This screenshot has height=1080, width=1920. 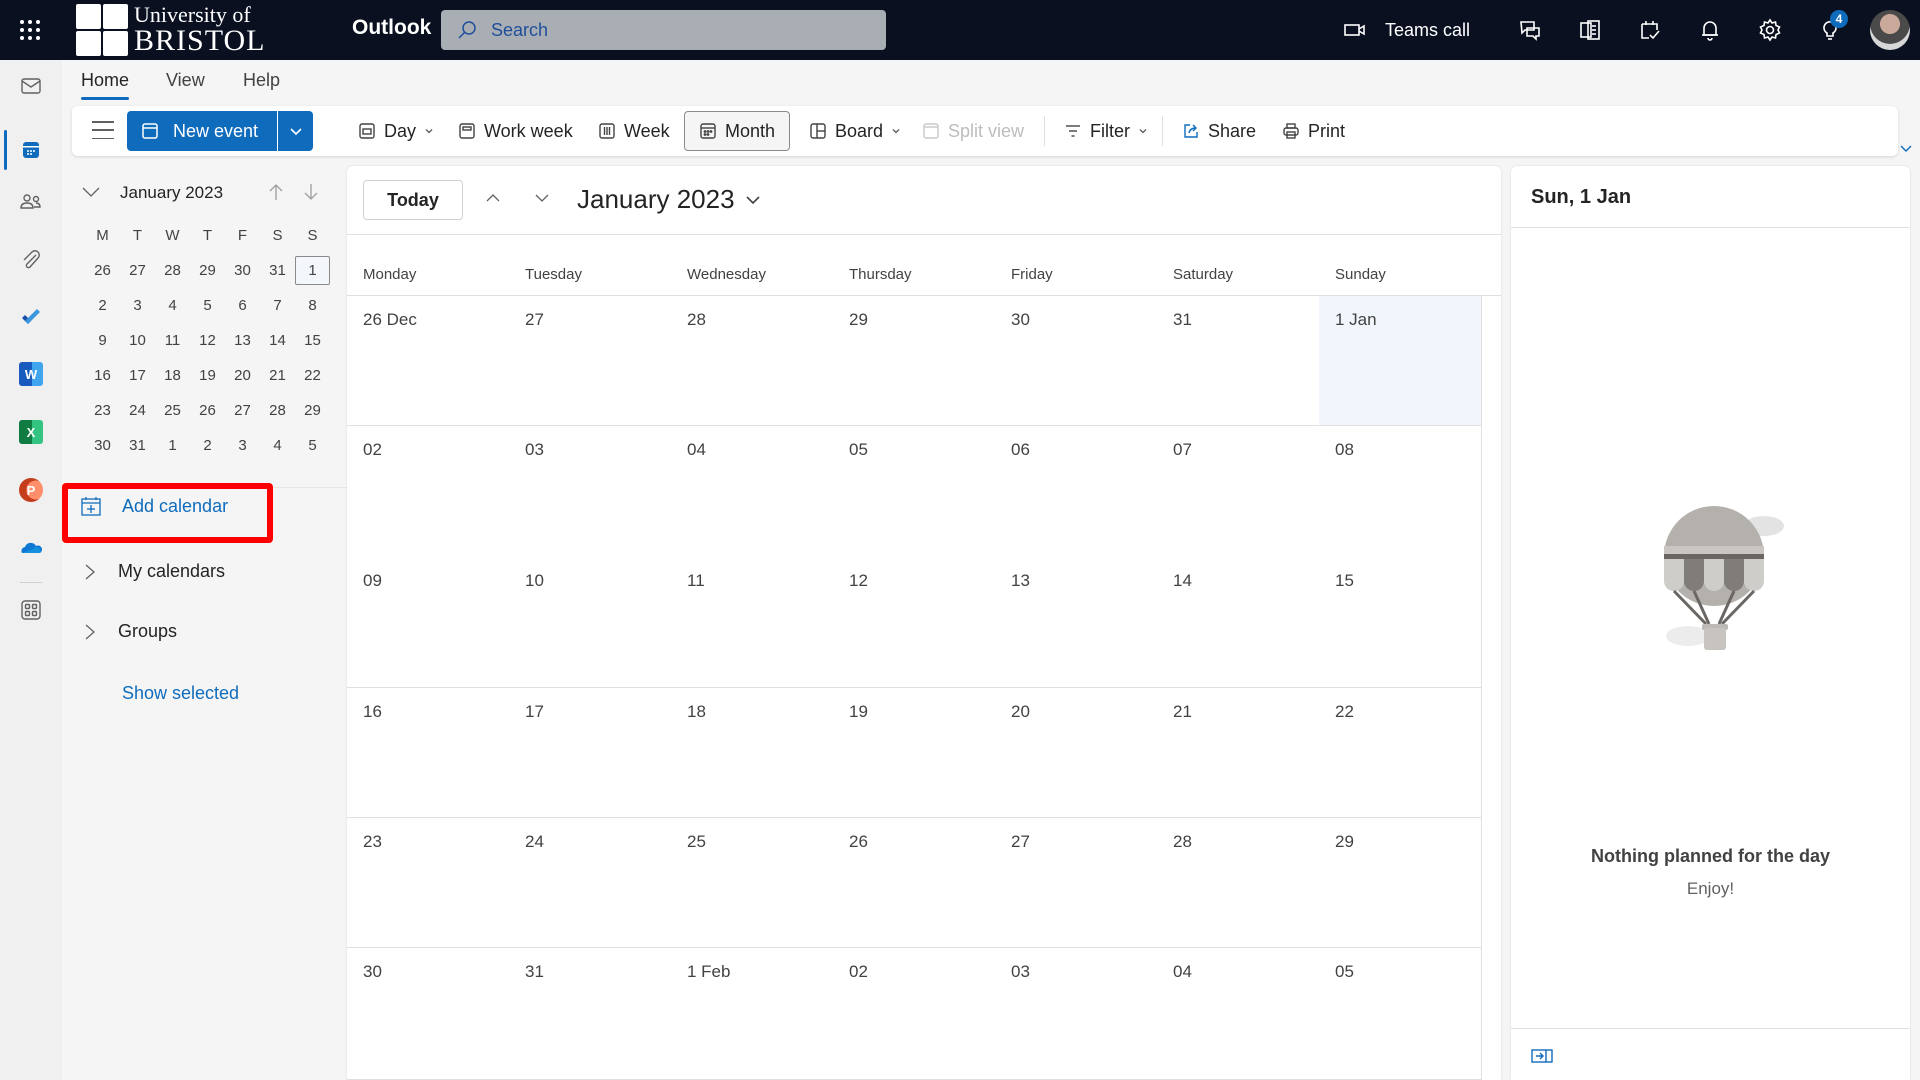 I want to click on calendar-day-cell: 07, so click(x=1238, y=491).